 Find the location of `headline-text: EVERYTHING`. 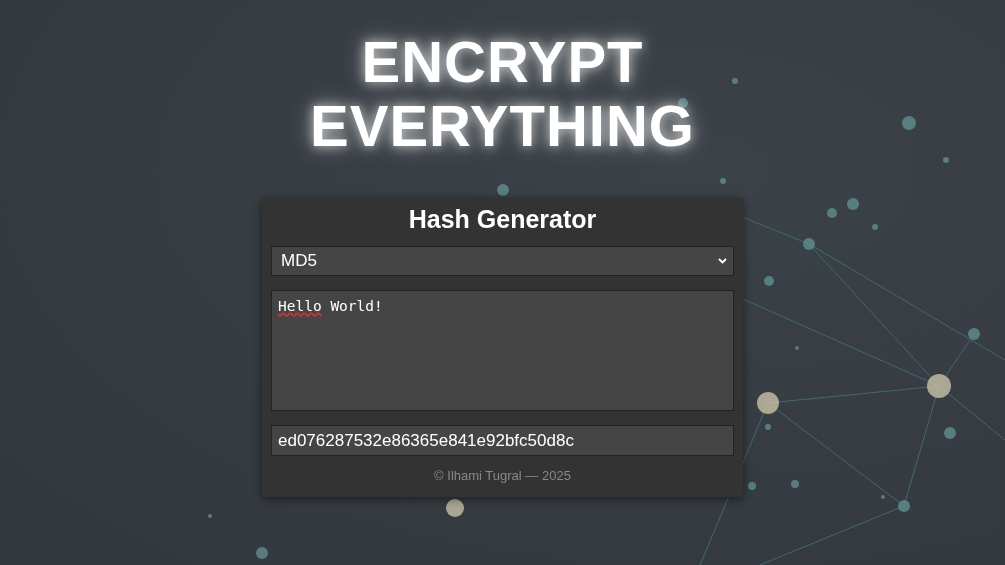

headline-text: EVERYTHING is located at coordinates (502, 126).